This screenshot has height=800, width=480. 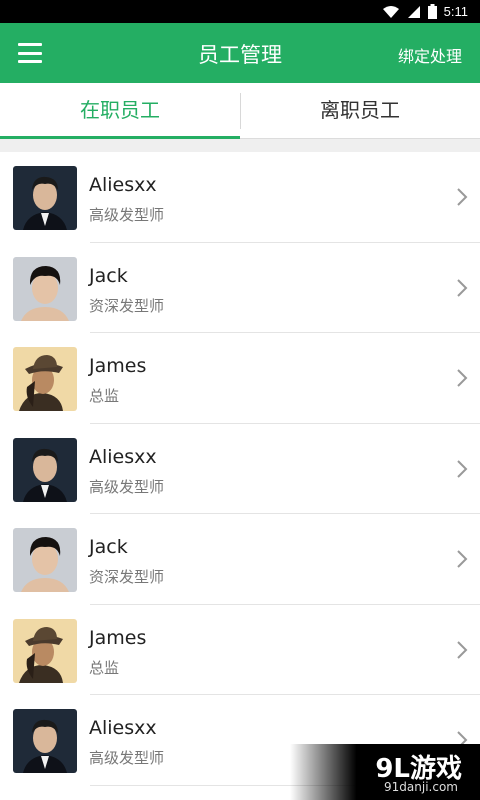 I want to click on bind-handle-button: 绑定处理, so click(x=430, y=55).